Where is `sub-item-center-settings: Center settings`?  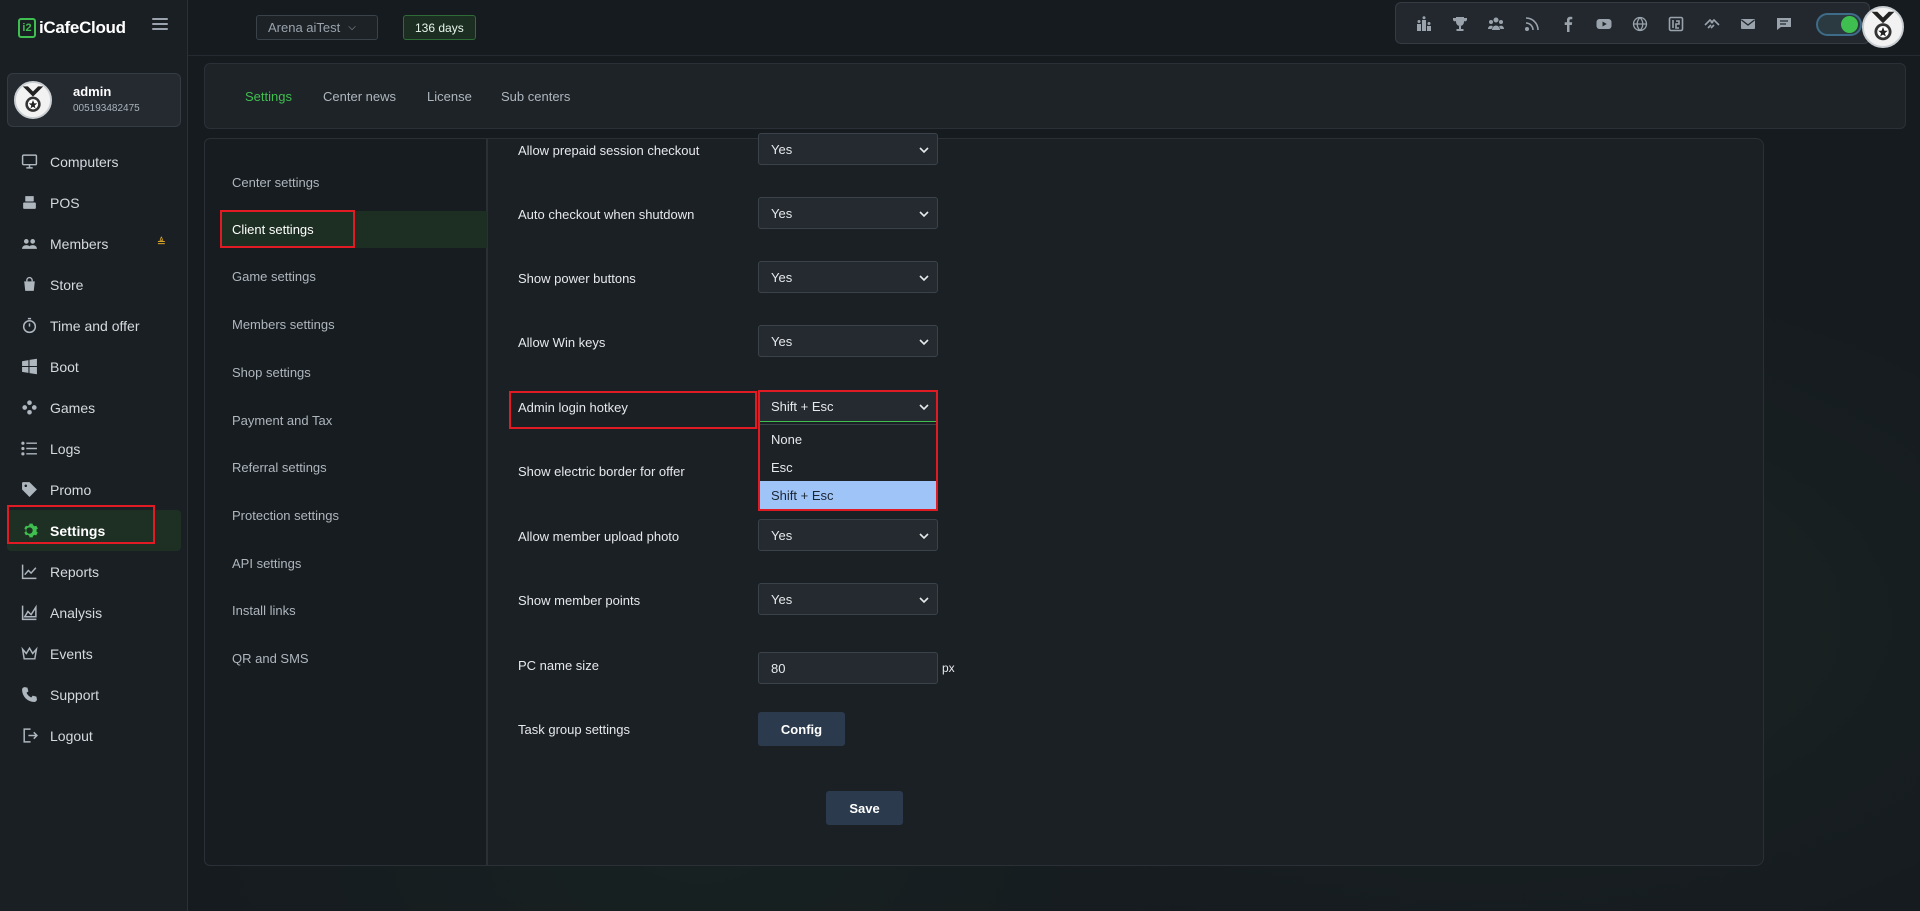
sub-item-center-settings: Center settings is located at coordinates (275, 182).